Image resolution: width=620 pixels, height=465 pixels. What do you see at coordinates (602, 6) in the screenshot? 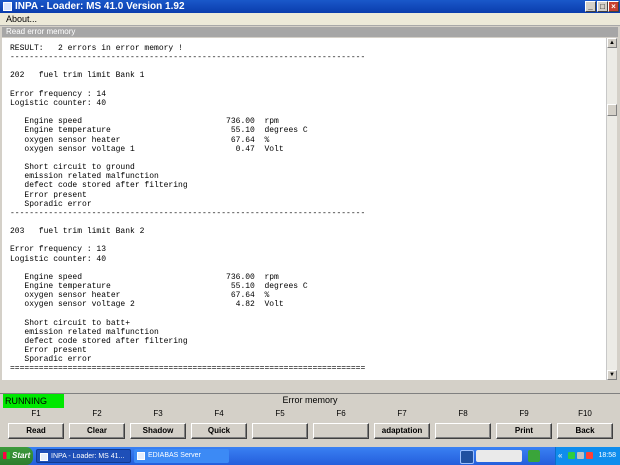
I see `maximize-button: □` at bounding box center [602, 6].